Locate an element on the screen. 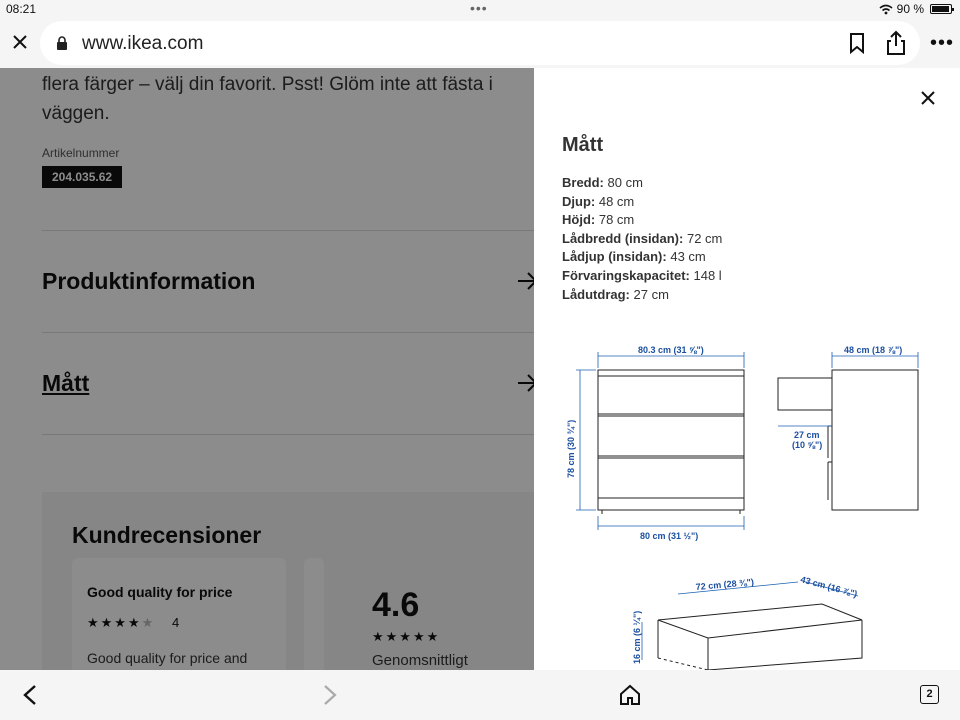 The height and width of the screenshot is (720, 960). tab-count: 2 is located at coordinates (929, 694).